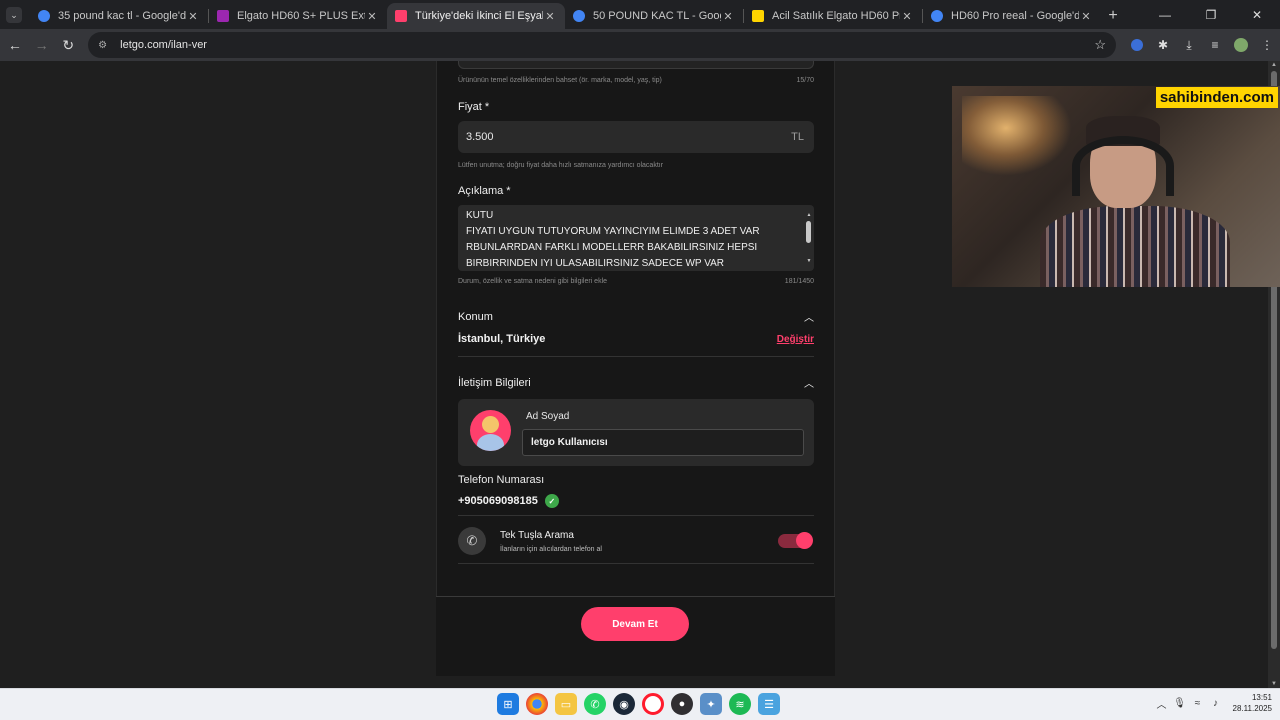 This screenshot has width=1280, height=720. Describe the element at coordinates (833, 16) in the screenshot. I see `browser-tab: Acil Satılık Elgato HD60 Pro sa ✕` at that location.